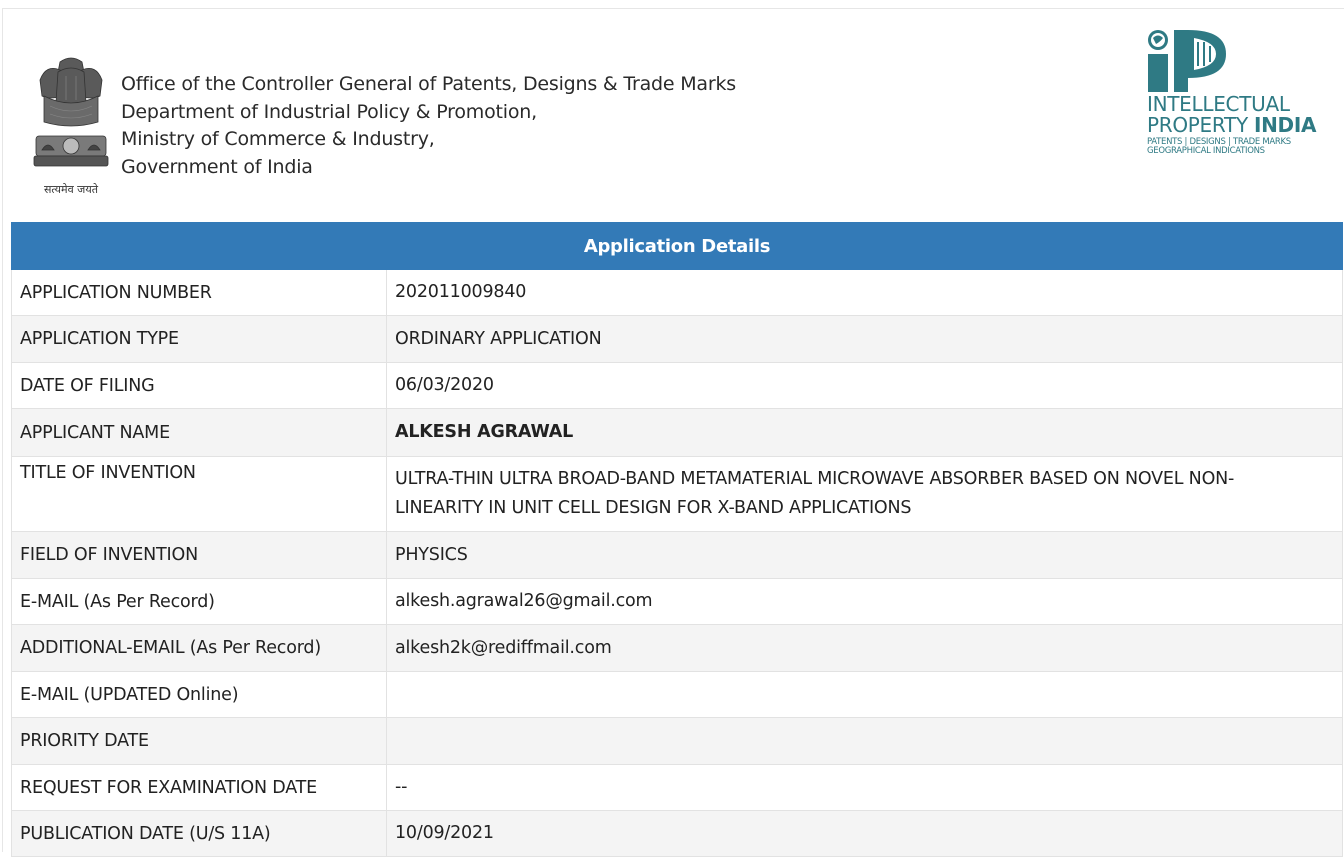 This screenshot has height=857, width=1344. What do you see at coordinates (864, 787) in the screenshot?
I see `row-value: --` at bounding box center [864, 787].